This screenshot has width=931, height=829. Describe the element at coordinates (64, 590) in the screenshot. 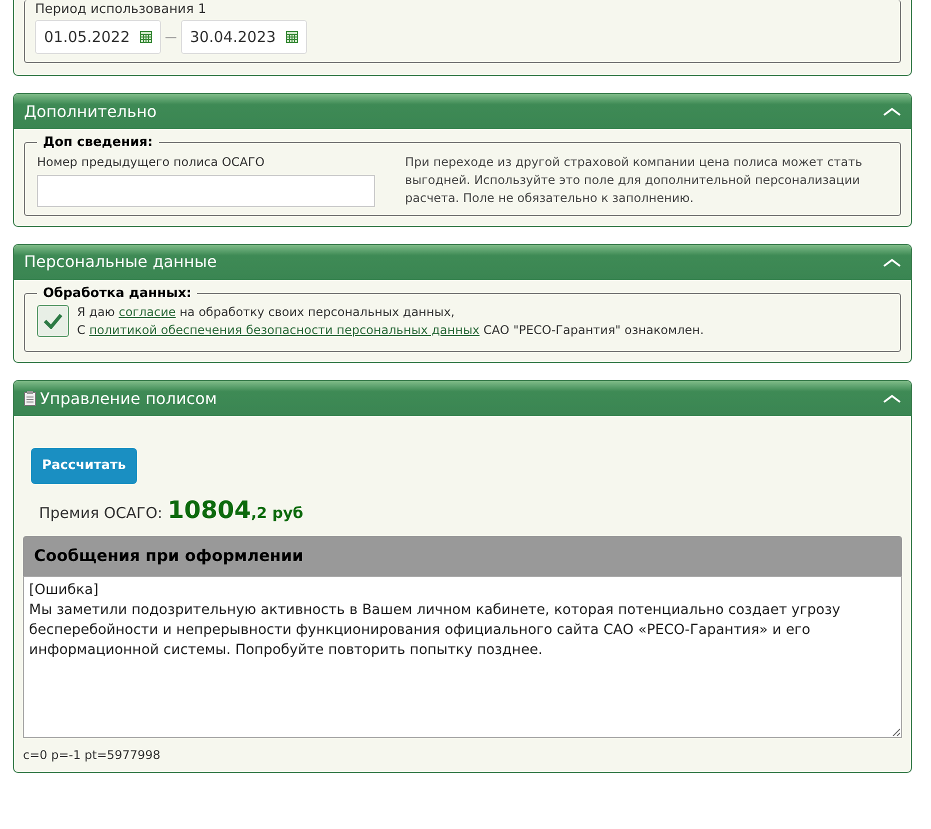

I see `message-text: [Ошибка]` at that location.